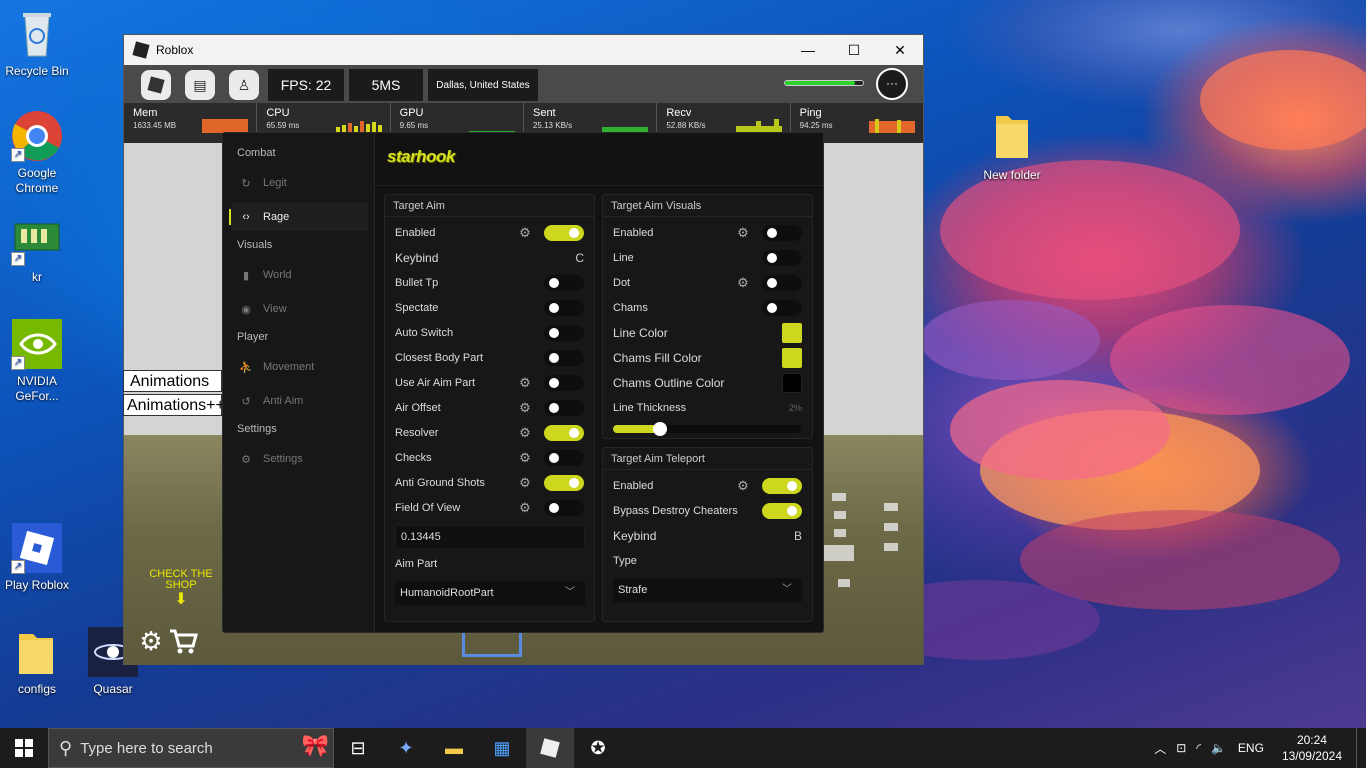 The width and height of the screenshot is (1366, 768). I want to click on row-label: Bullet Tp, so click(417, 283).